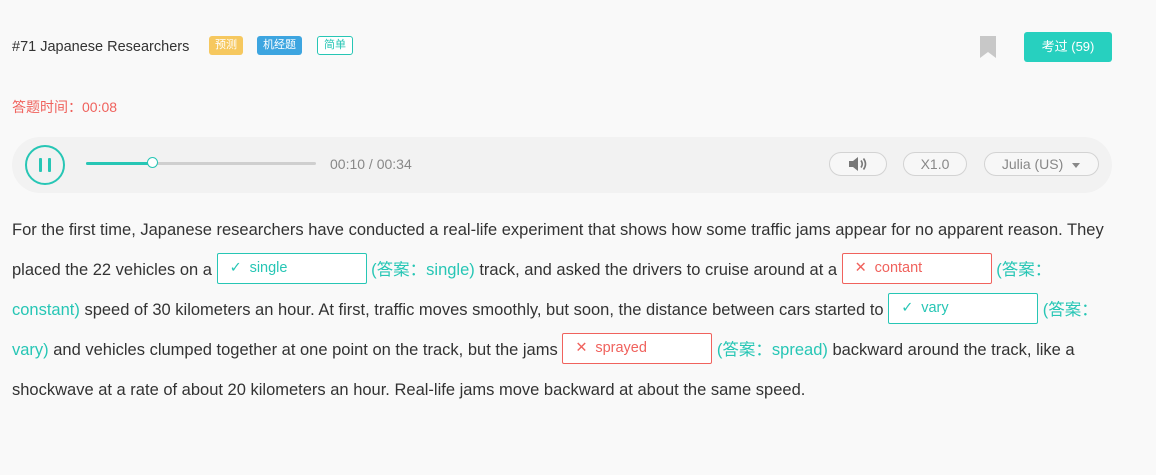  I want to click on caret-down-icon, so click(1076, 165).